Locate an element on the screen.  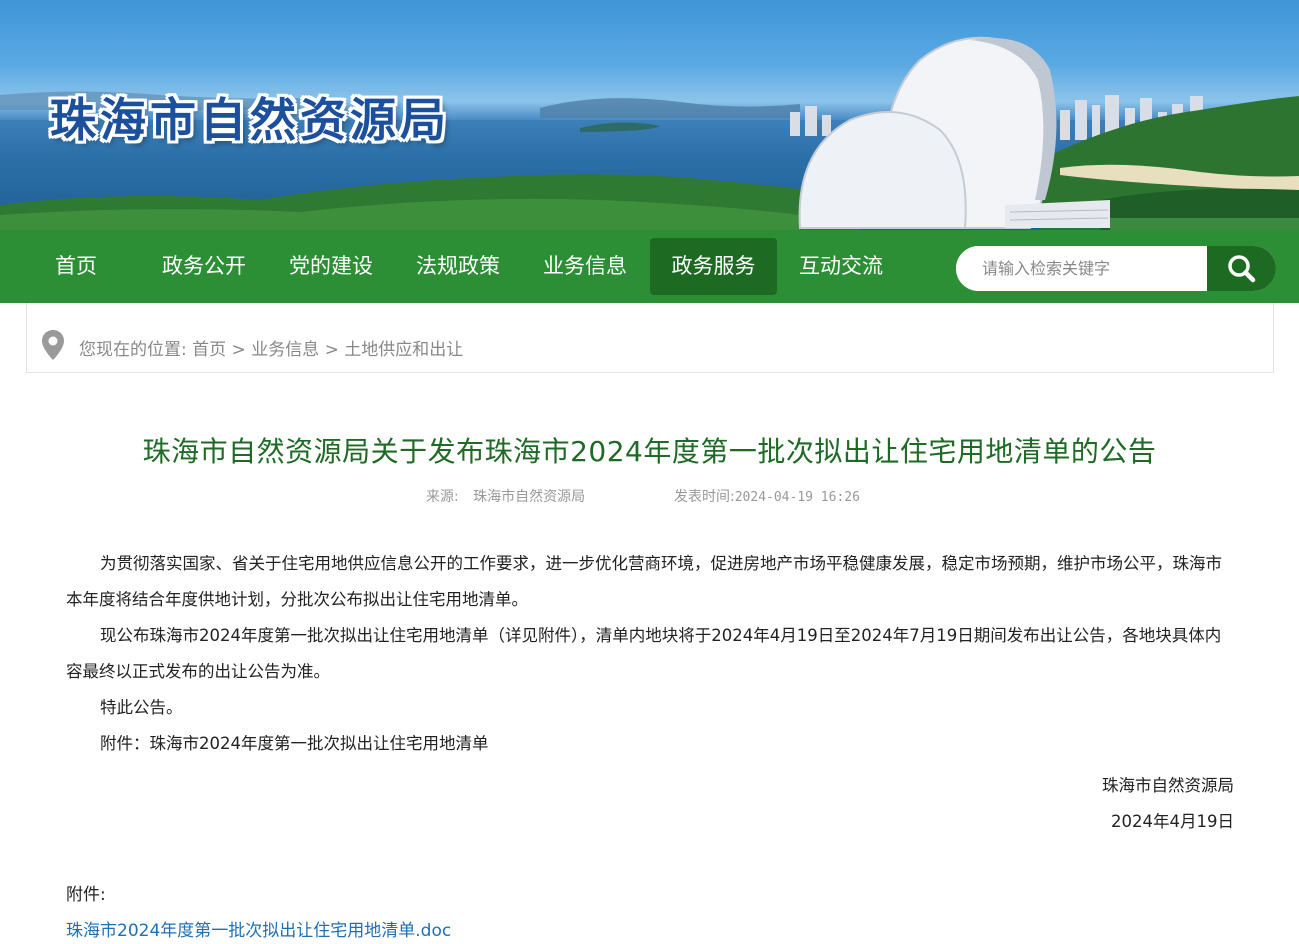
search-input is located at coordinates (1081, 268).